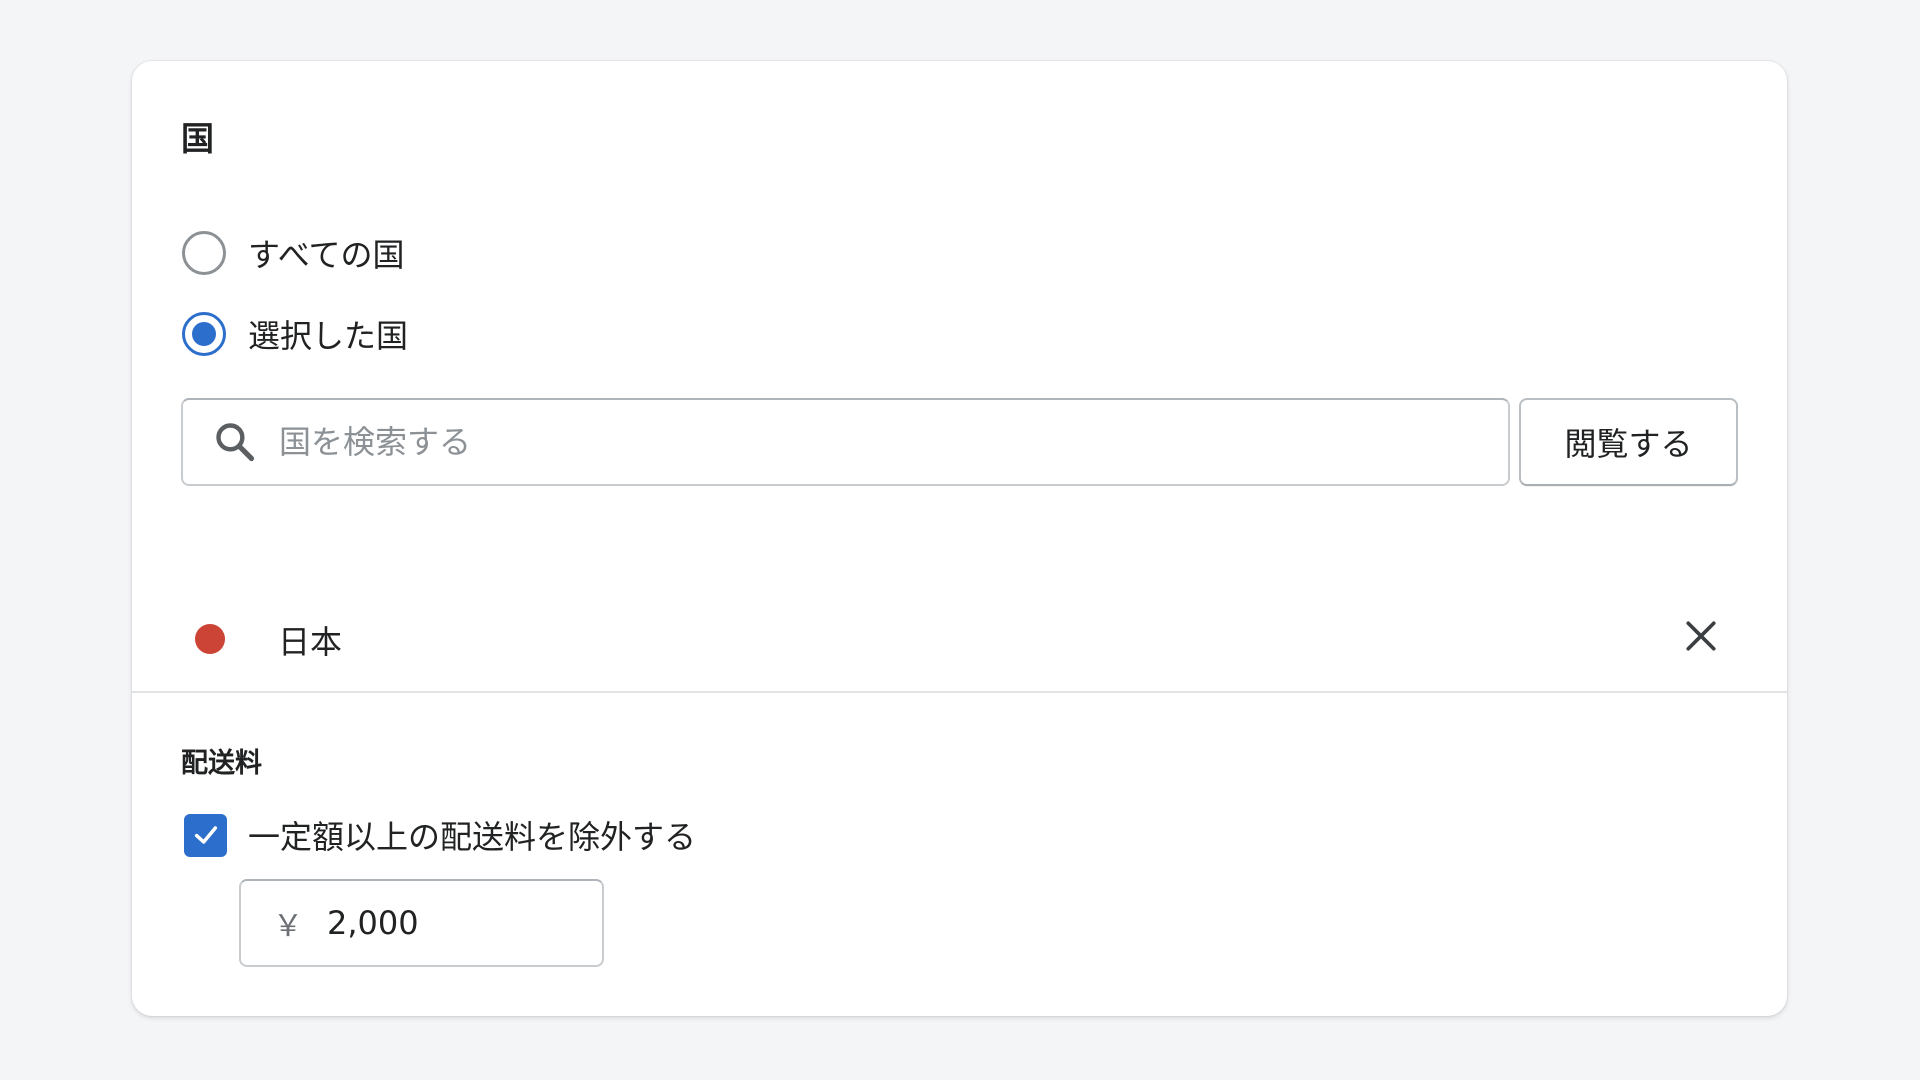 The width and height of the screenshot is (1920, 1080). I want to click on radio-selected-countries-label: 選択した国, so click(328, 334).